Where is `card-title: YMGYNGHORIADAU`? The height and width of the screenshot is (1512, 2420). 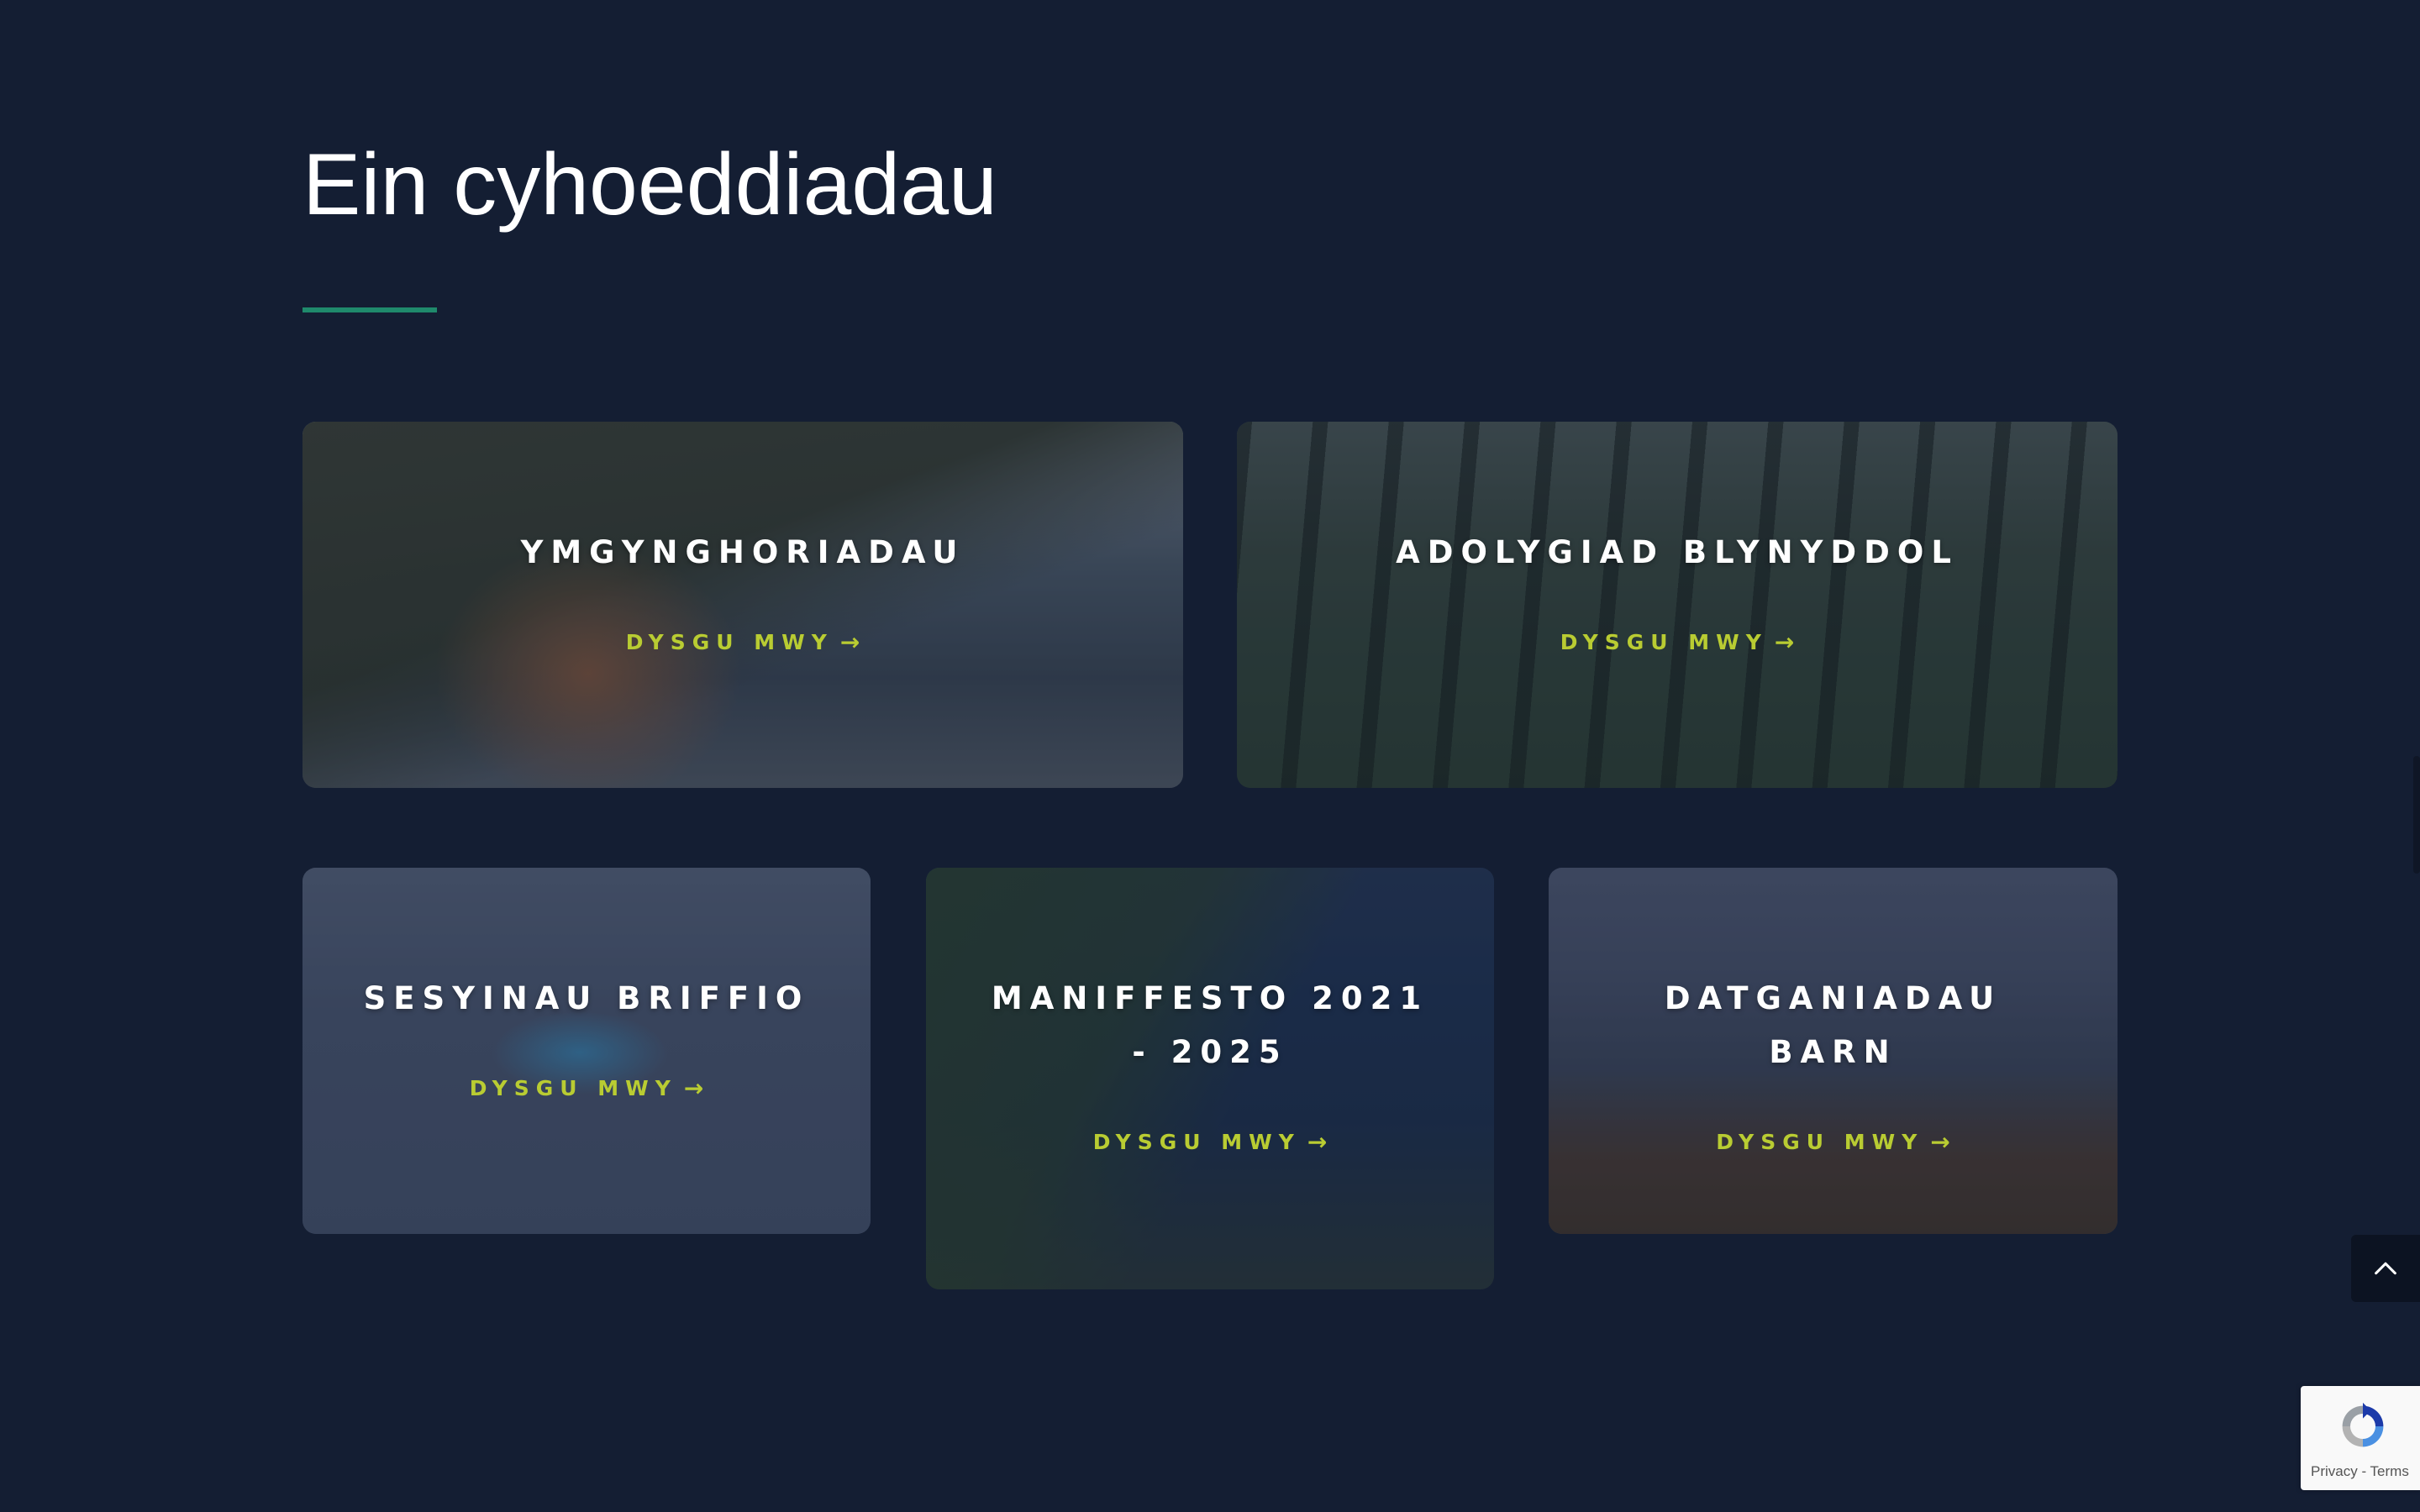 card-title: YMGYNGHORIADAU is located at coordinates (742, 552).